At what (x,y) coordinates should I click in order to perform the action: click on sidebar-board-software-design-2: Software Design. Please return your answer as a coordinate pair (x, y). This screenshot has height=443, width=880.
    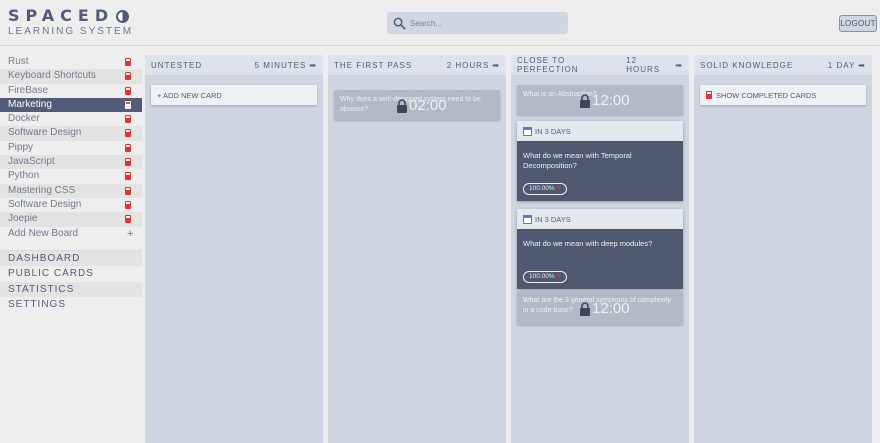
    Looking at the image, I should click on (71, 205).